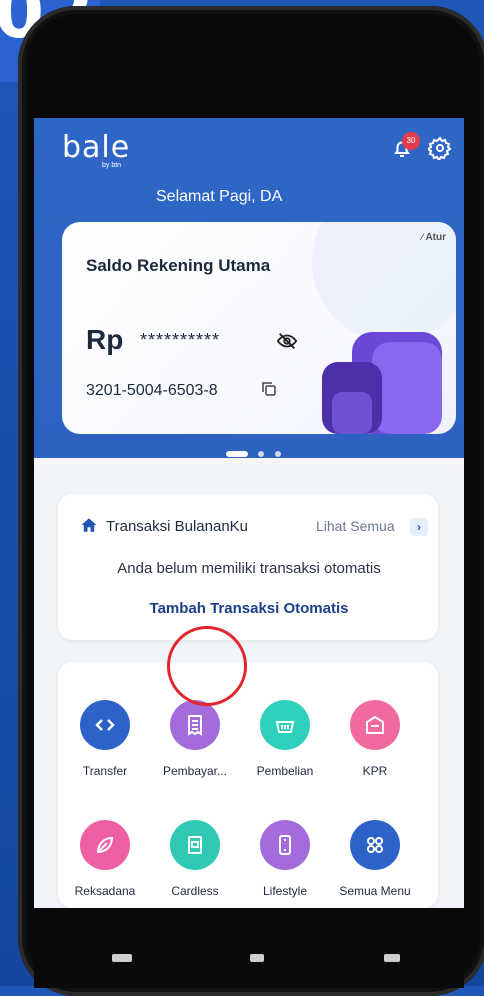  Describe the element at coordinates (195, 845) in the screenshot. I see `atm-icon` at that location.